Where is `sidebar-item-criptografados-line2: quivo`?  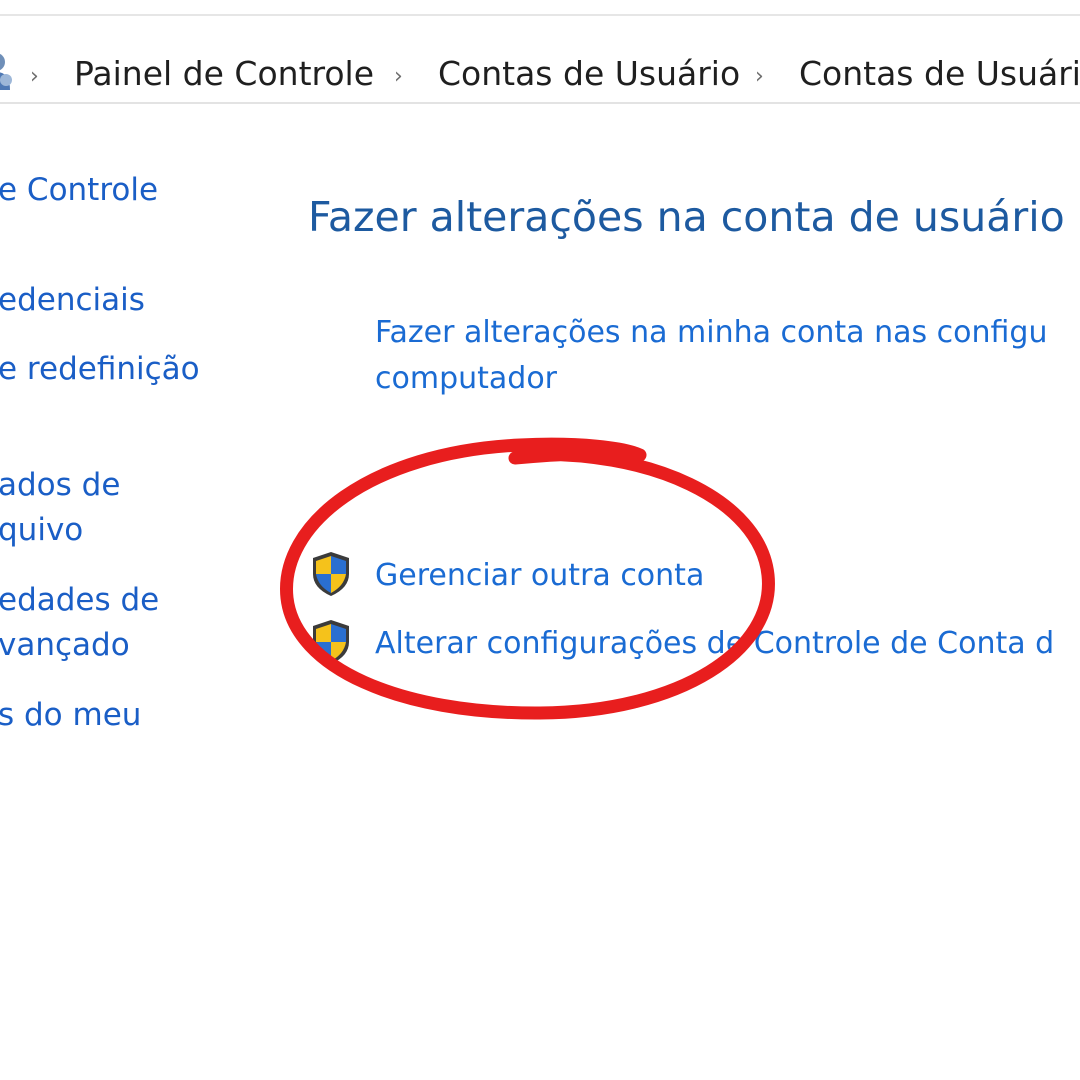
sidebar-item-criptografados-line2: quivo is located at coordinates (41, 530).